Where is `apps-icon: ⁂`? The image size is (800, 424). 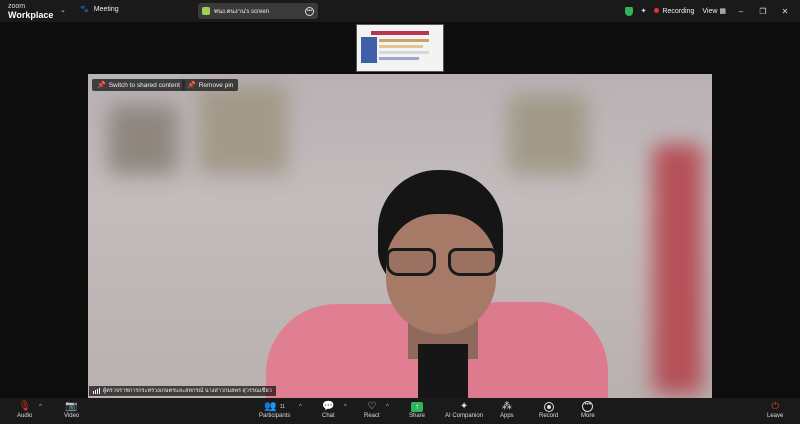
apps-icon: ⁂ is located at coordinates (506, 406).